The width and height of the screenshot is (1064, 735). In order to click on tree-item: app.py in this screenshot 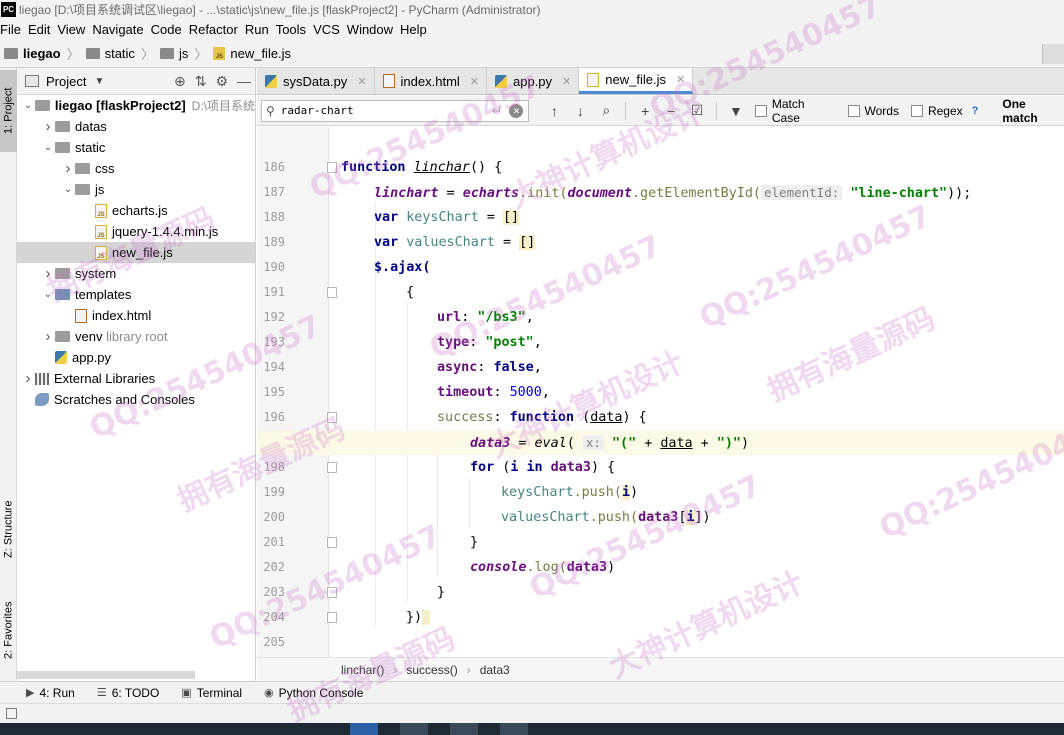, I will do `click(136, 357)`.